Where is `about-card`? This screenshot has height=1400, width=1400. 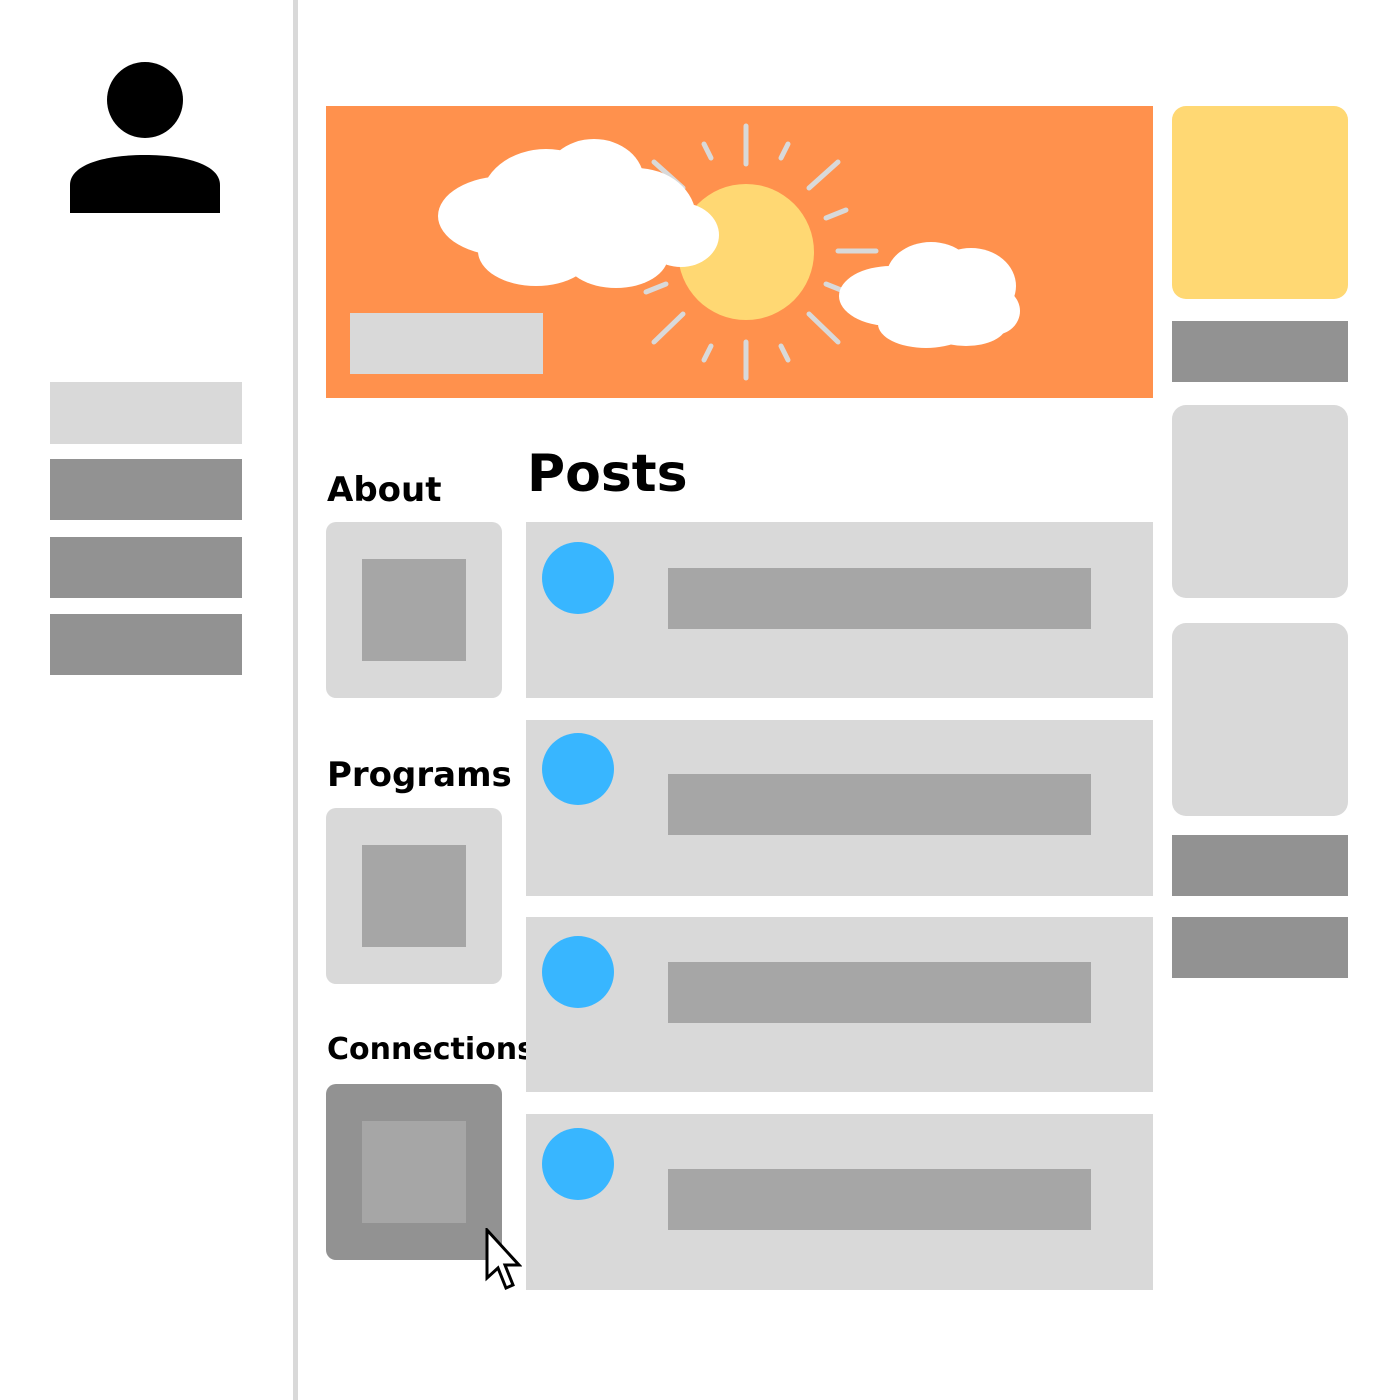 about-card is located at coordinates (414, 610).